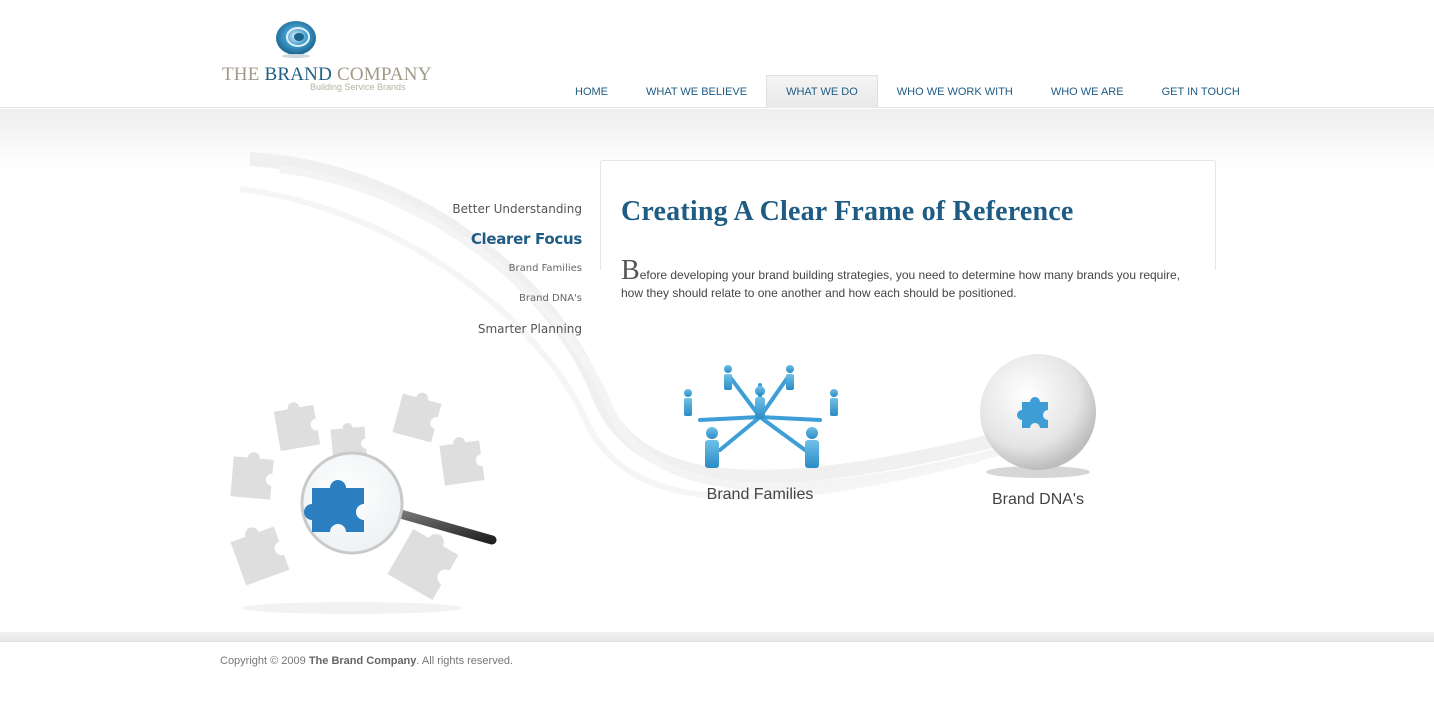 This screenshot has height=718, width=1434. Describe the element at coordinates (847, 211) in the screenshot. I see `page-title: Creating A Clear Frame of Reference` at that location.